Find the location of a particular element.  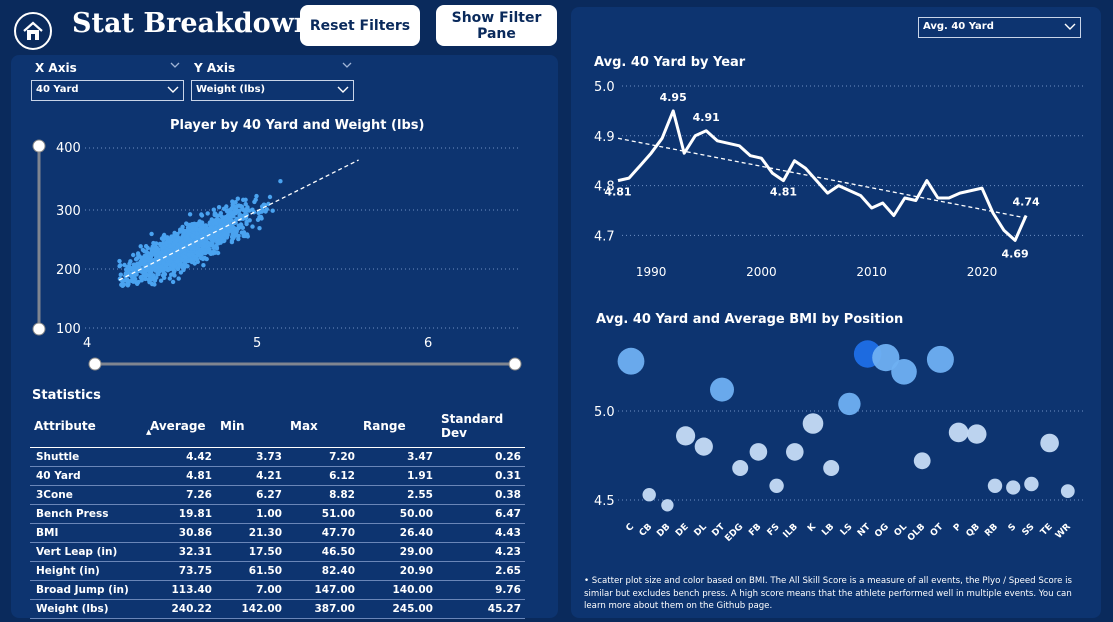

table-cell: 142.00 is located at coordinates (251, 609).